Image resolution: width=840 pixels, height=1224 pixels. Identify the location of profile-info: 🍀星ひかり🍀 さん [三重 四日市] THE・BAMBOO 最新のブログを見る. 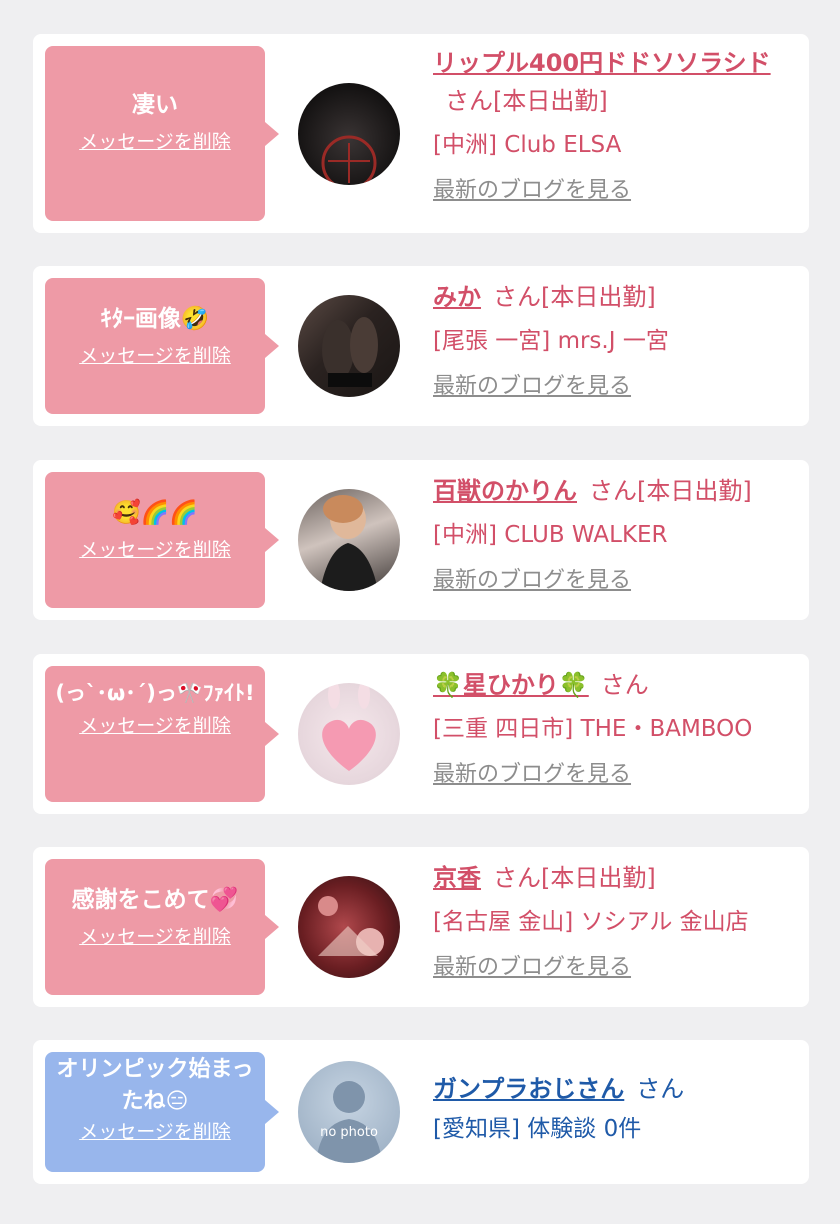
(618, 728).